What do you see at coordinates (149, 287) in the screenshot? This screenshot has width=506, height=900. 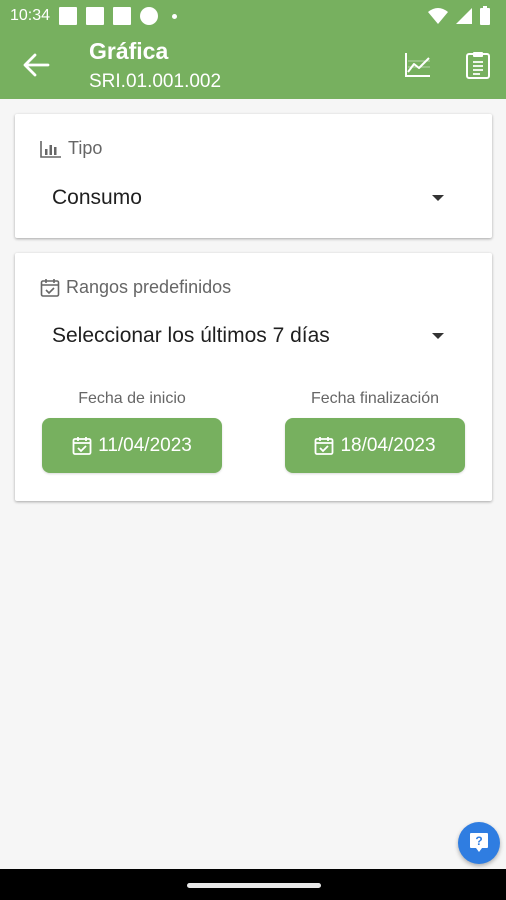 I see `rangos-label-text: Rangos predefinidos` at bounding box center [149, 287].